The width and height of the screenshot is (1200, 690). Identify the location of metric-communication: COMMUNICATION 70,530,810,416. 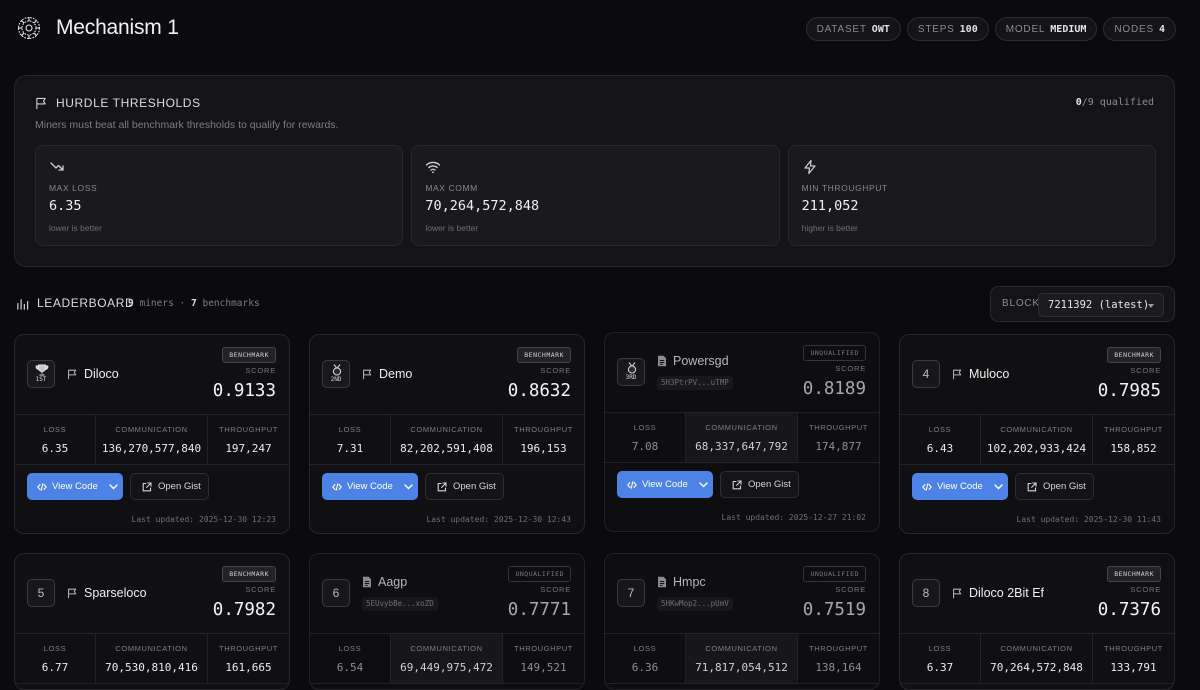
(152, 658).